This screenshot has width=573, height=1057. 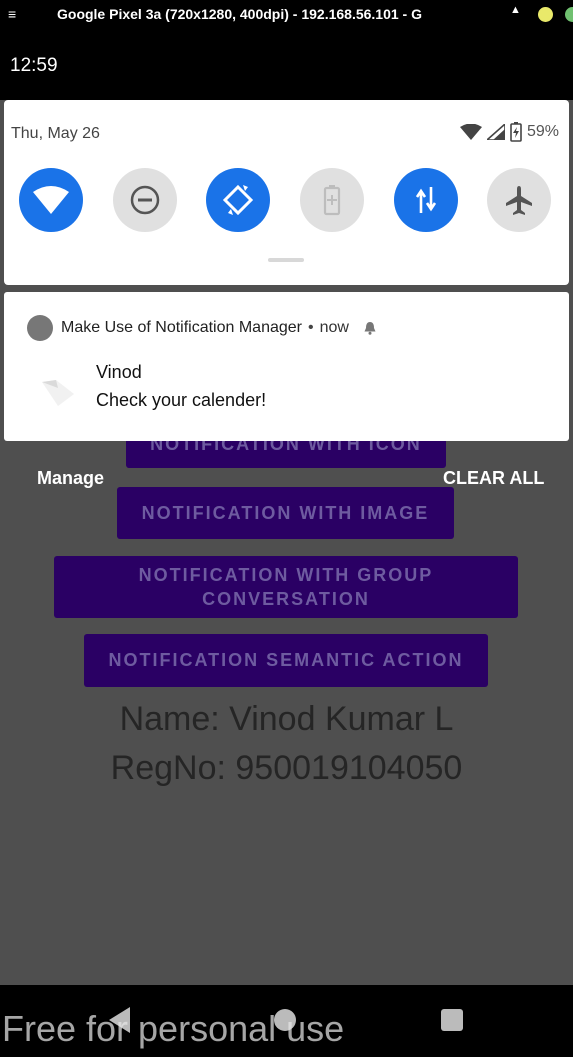 I want to click on notification-time: now, so click(x=334, y=327).